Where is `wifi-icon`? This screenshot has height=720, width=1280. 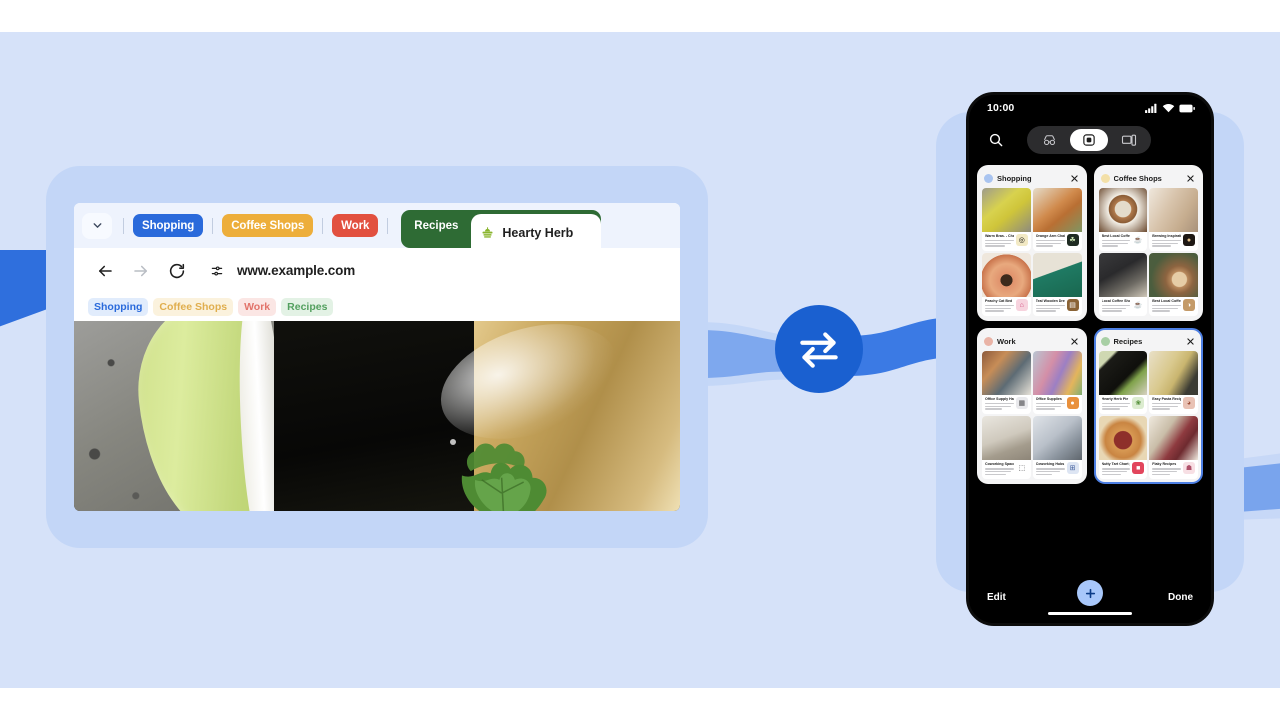 wifi-icon is located at coordinates (1168, 108).